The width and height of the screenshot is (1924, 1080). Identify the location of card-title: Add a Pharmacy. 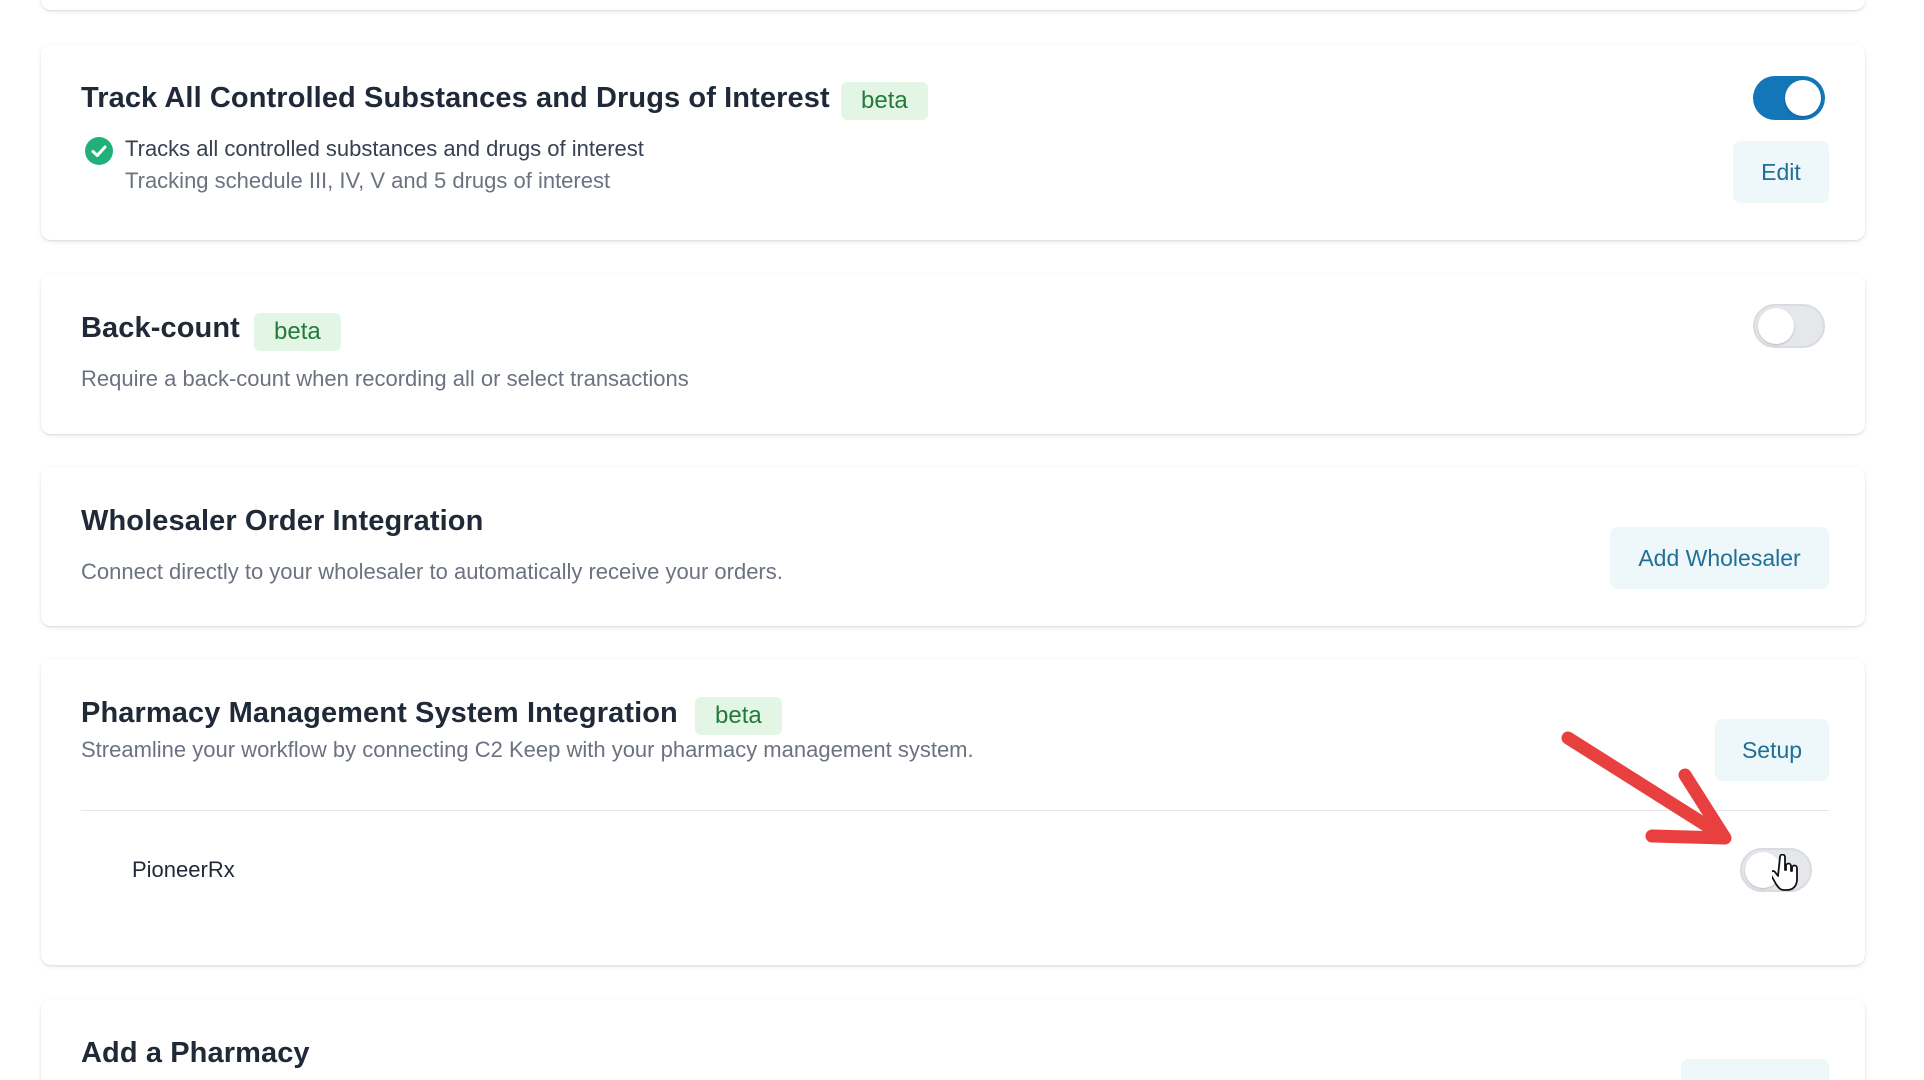
(195, 1053).